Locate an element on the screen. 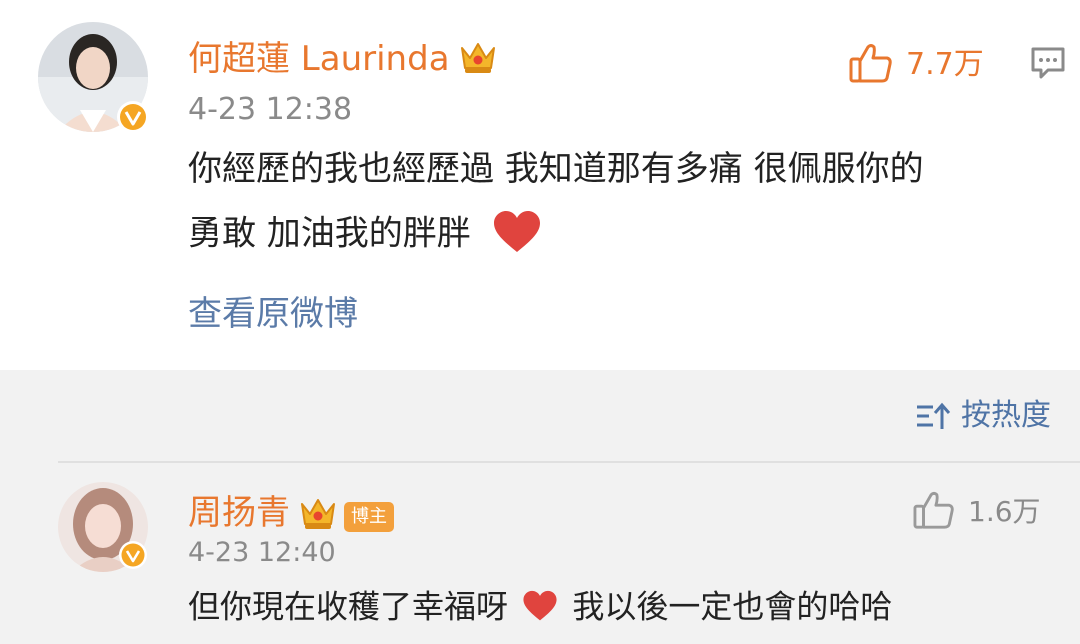  reply-verified-v-icon is located at coordinates (133, 555).